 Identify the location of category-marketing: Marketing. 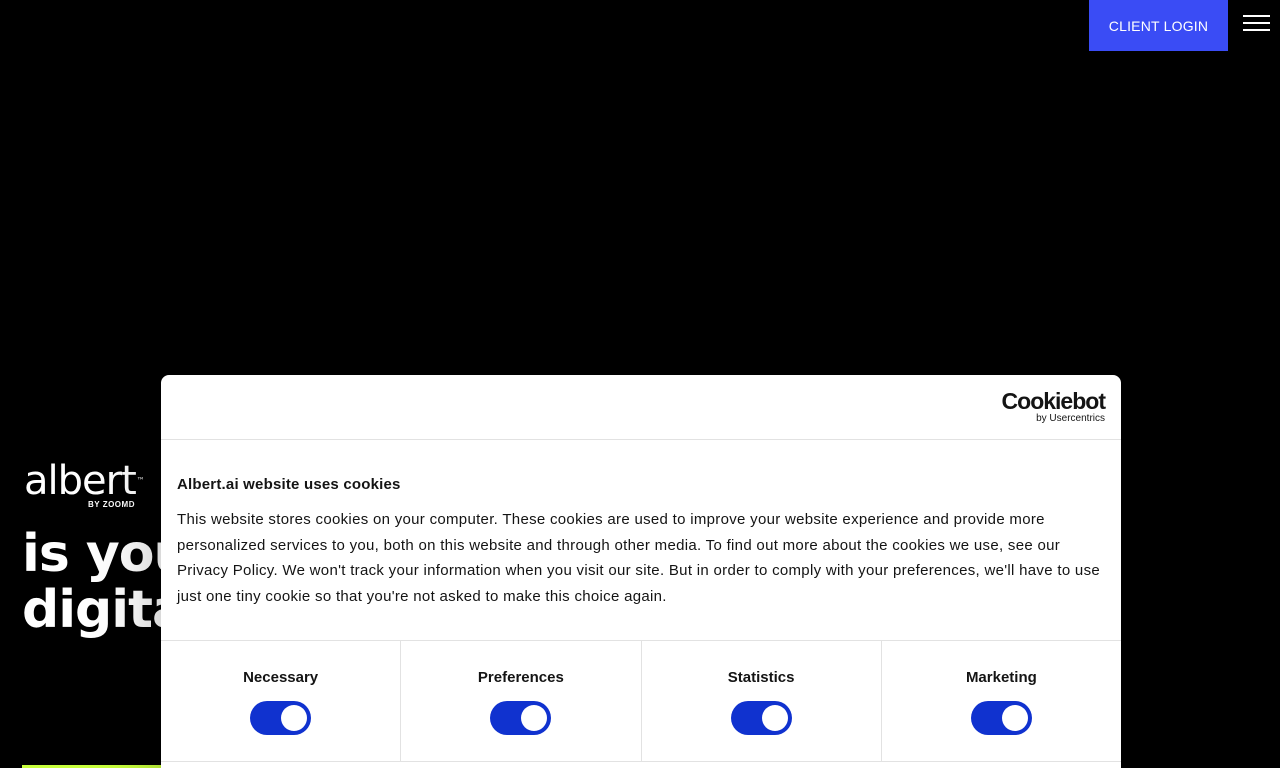
(1001, 701).